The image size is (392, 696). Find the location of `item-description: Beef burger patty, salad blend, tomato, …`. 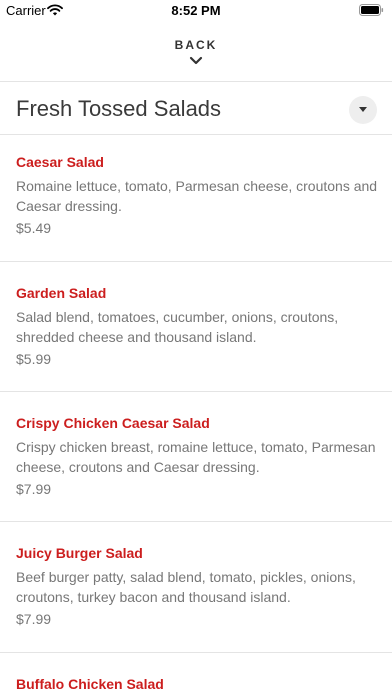

item-description: Beef burger patty, salad blend, tomato, … is located at coordinates (186, 587).